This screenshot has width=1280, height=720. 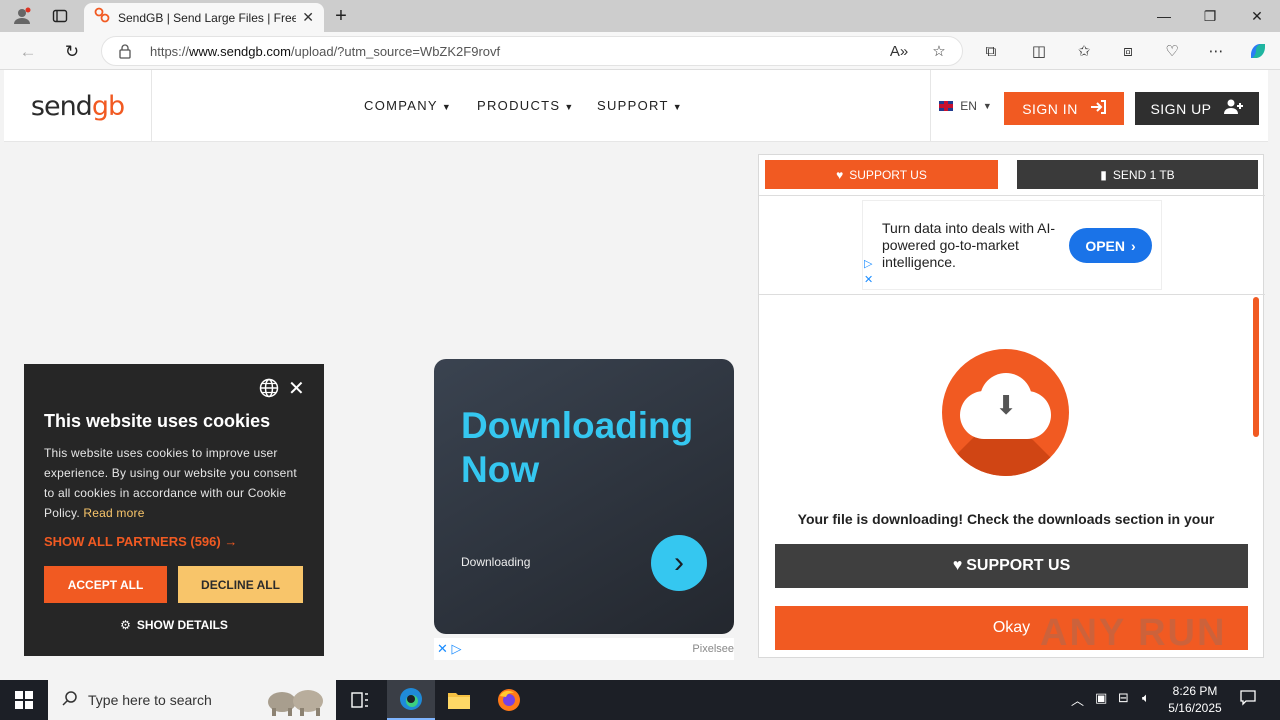 I want to click on site-logo: sendgb, so click(x=78, y=106).